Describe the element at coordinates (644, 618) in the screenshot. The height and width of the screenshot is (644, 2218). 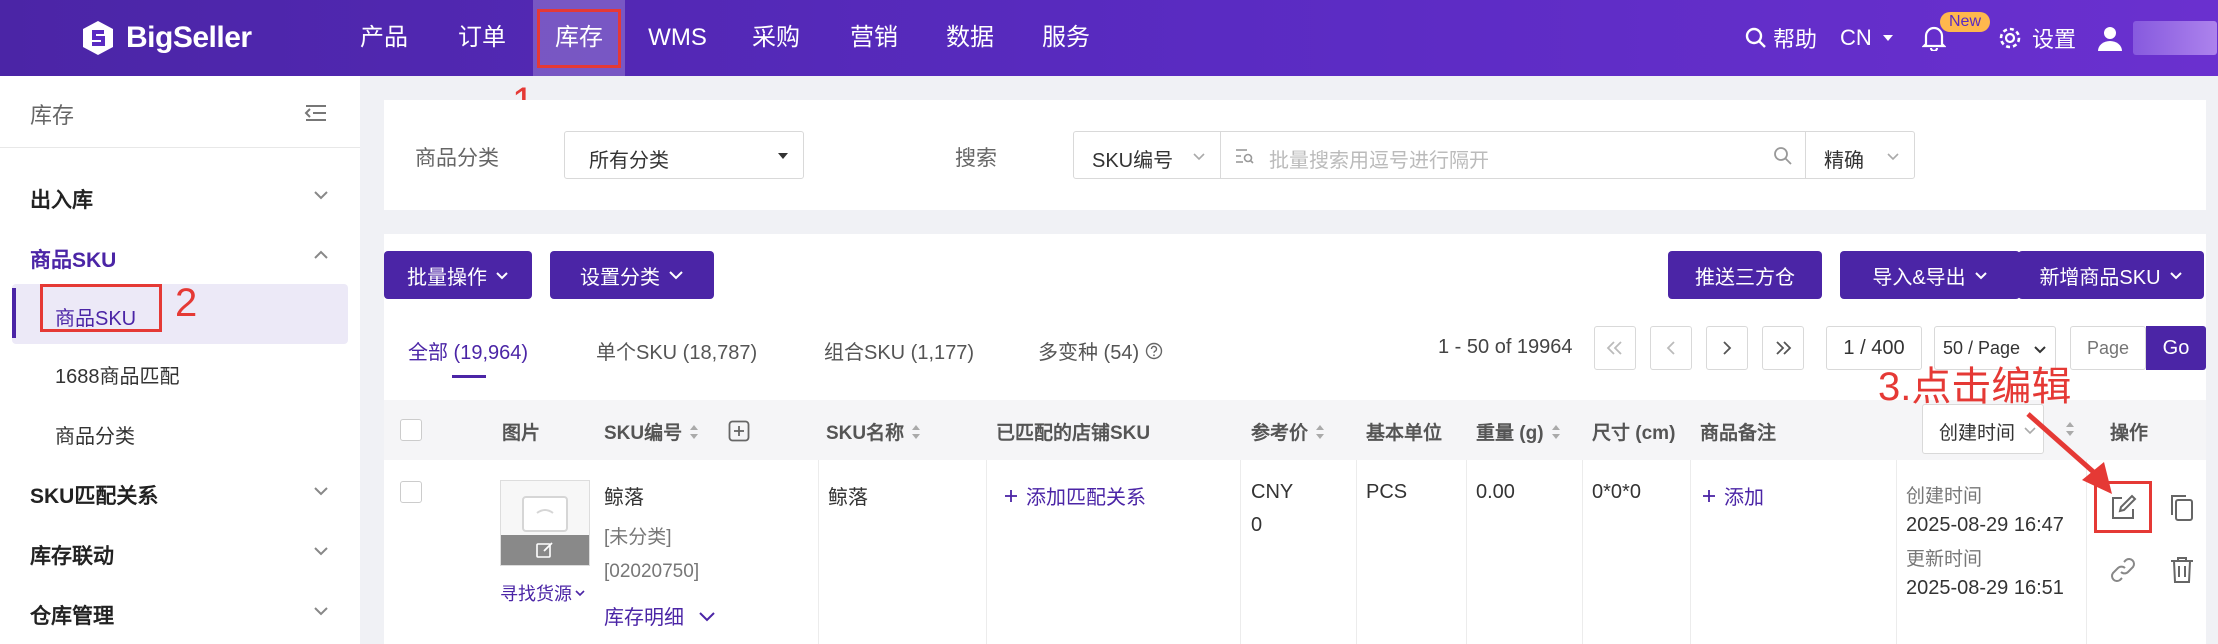
I see `stock-detail-label: 库存明细` at that location.